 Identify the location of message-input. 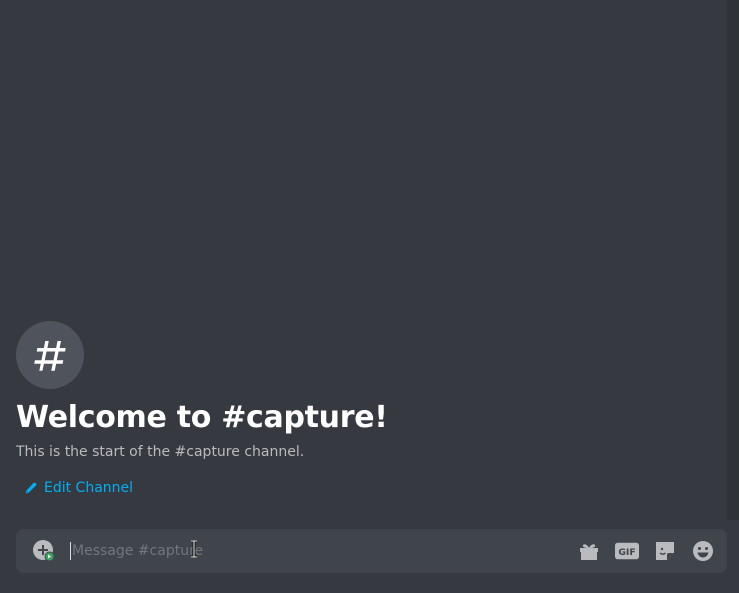
(323, 551).